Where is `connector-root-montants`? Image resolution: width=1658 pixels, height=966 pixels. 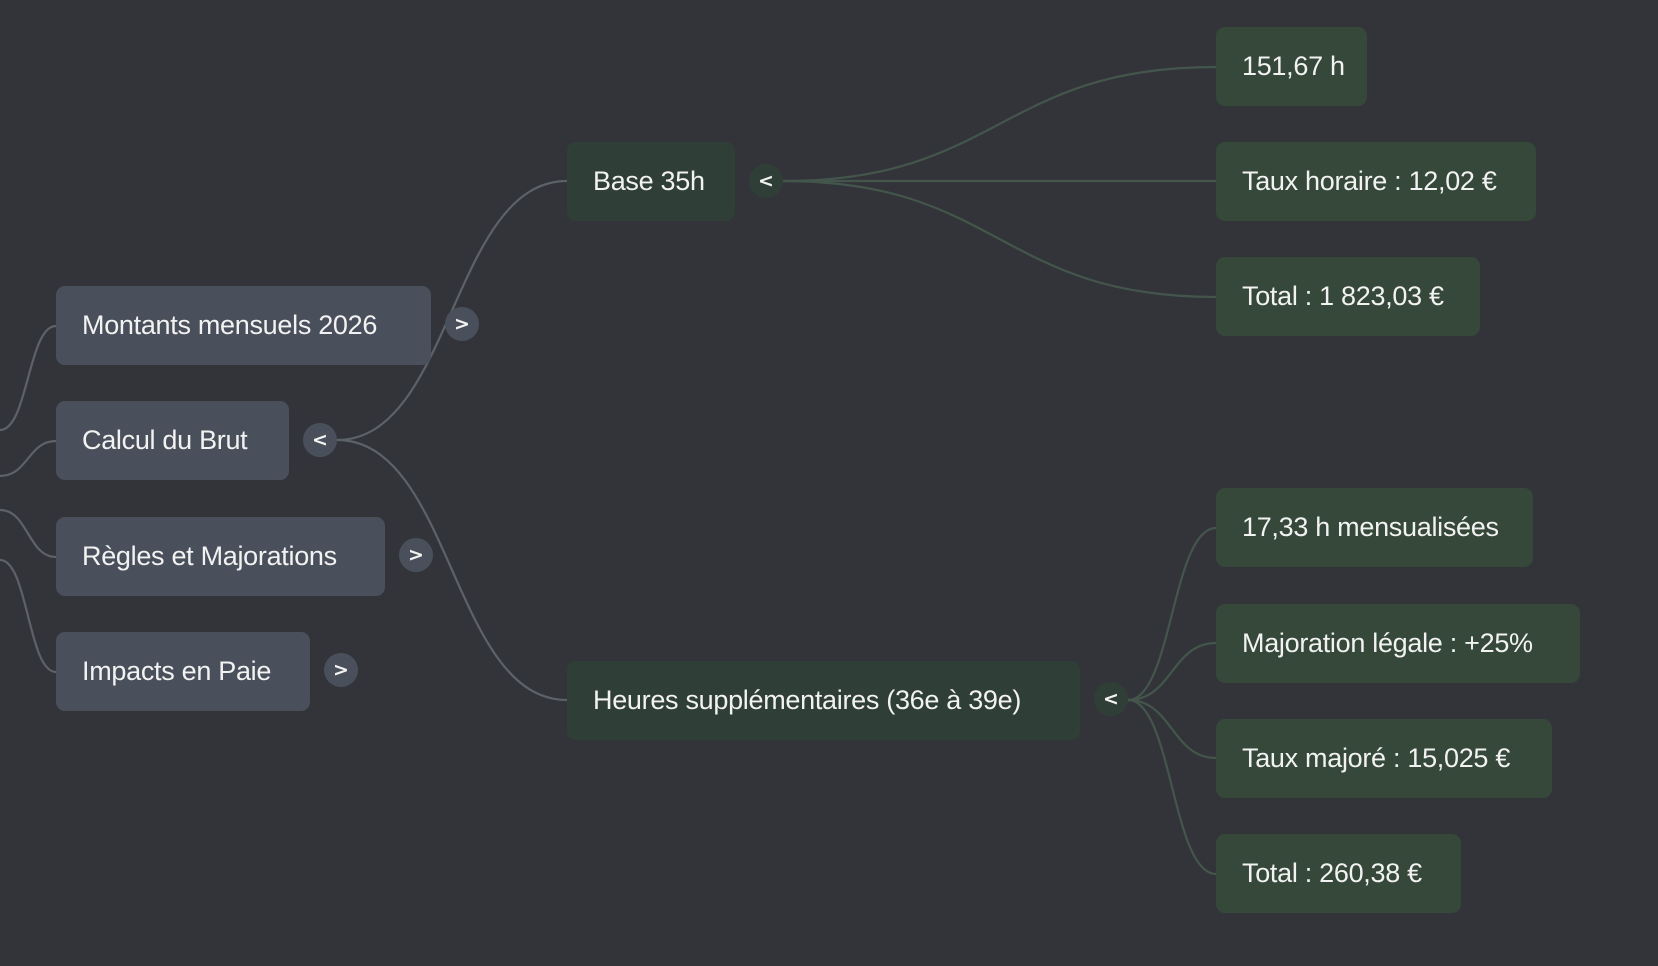
connector-root-montants is located at coordinates (28, 378).